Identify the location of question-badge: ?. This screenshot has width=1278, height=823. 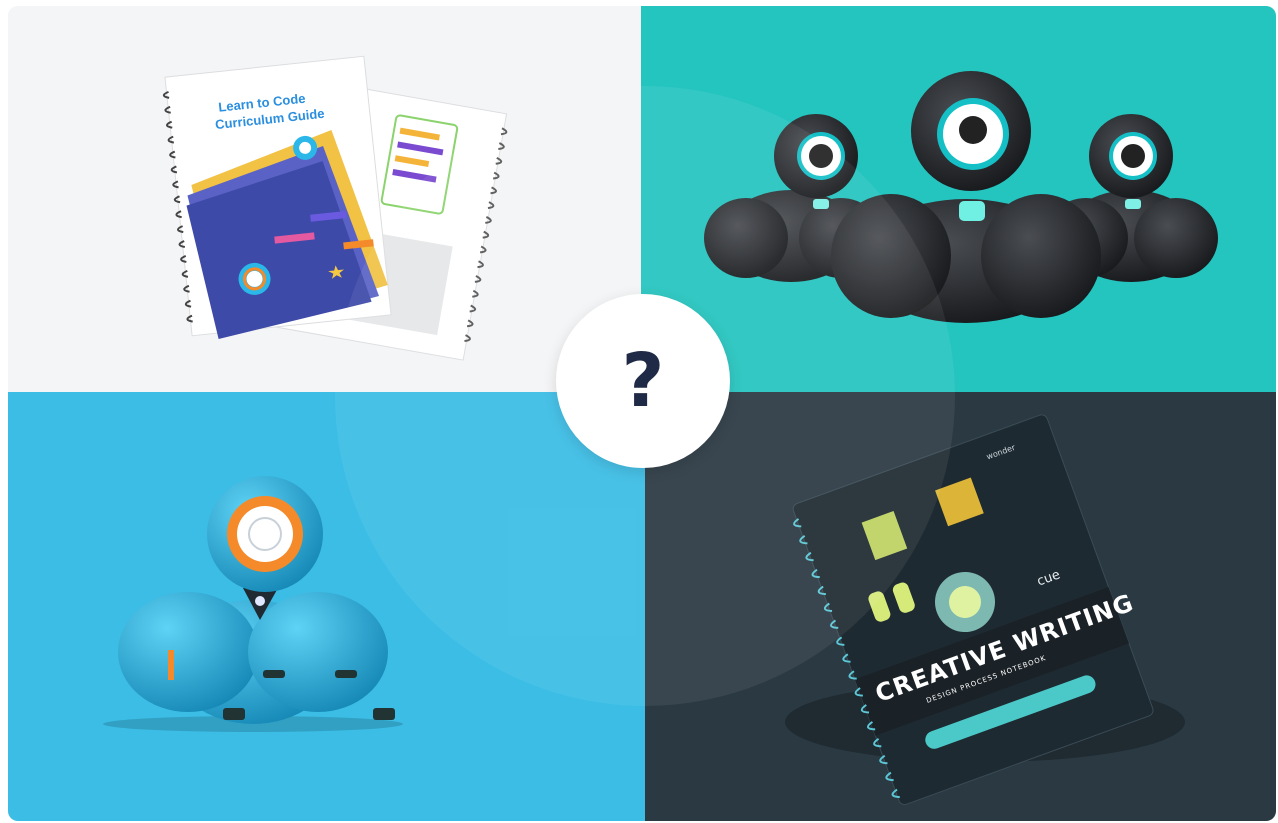
(643, 381).